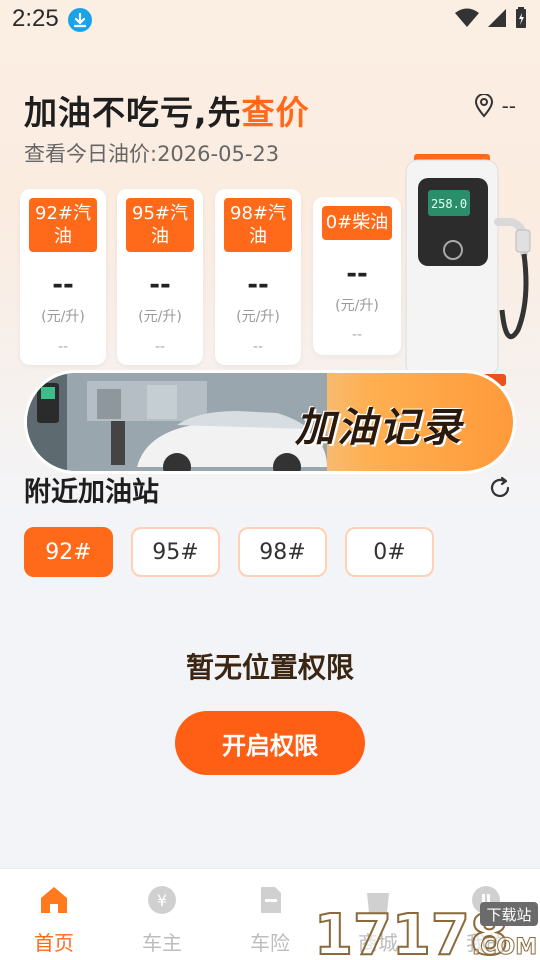 The width and height of the screenshot is (540, 960). What do you see at coordinates (91, 492) in the screenshot?
I see `nearby-stations-title: 附近加油站` at bounding box center [91, 492].